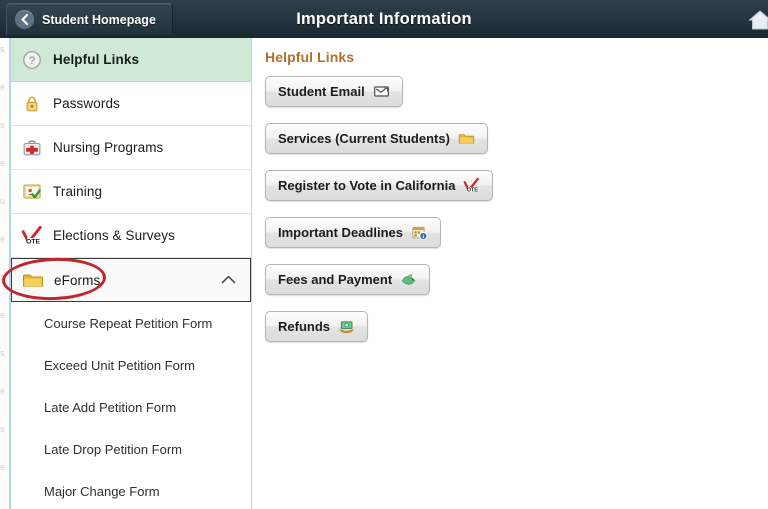 This screenshot has width=768, height=509. What do you see at coordinates (340, 232) in the screenshot?
I see `link-button-label: Important Deadlines` at bounding box center [340, 232].